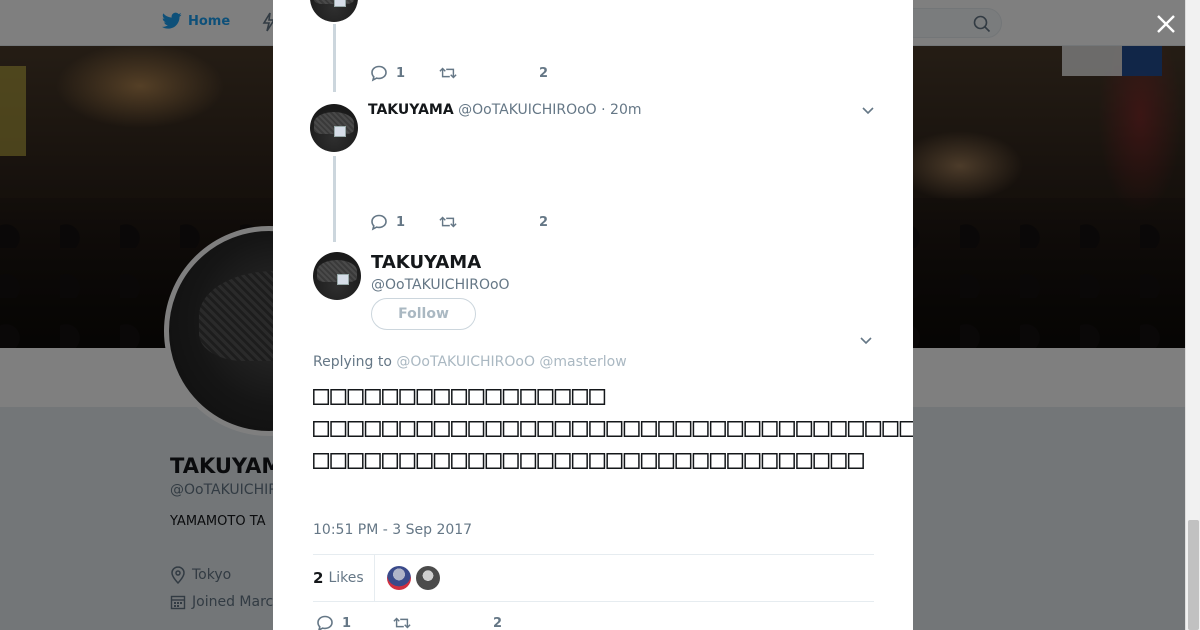  What do you see at coordinates (352, 362) in the screenshot?
I see `replying-to-label: Replying to` at bounding box center [352, 362].